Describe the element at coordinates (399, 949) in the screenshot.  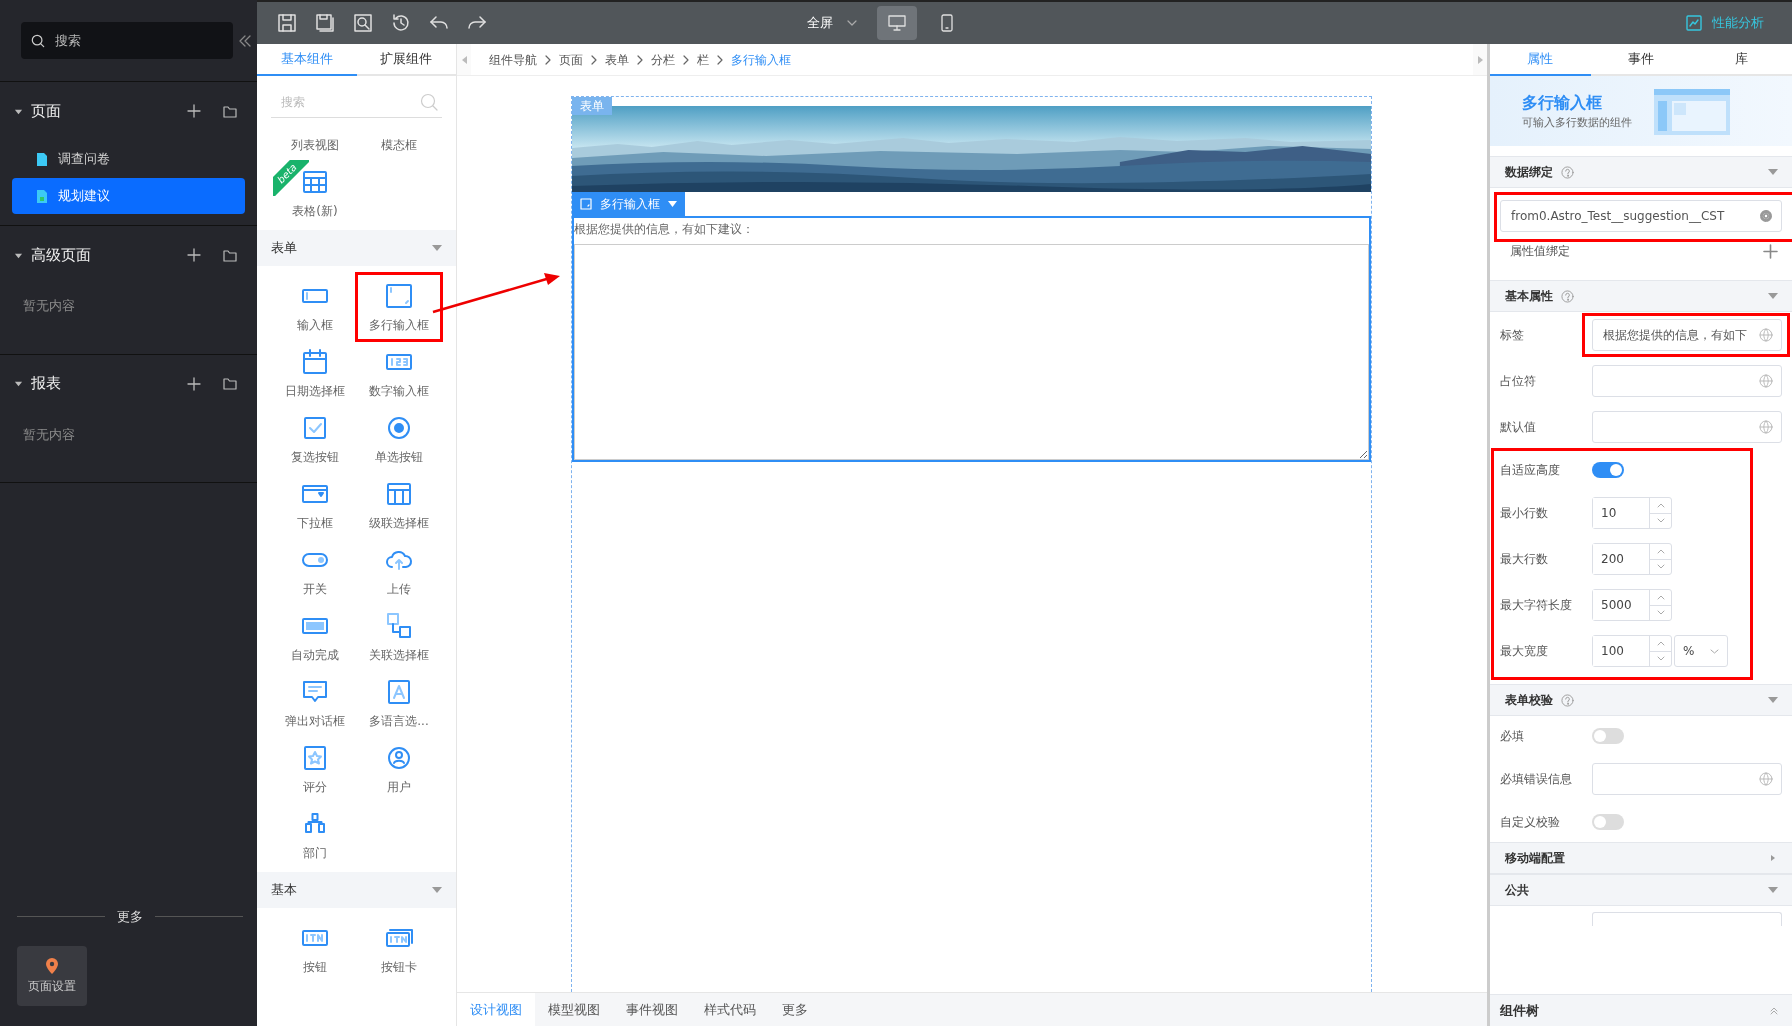
I see `component-item: 按钮卡` at that location.